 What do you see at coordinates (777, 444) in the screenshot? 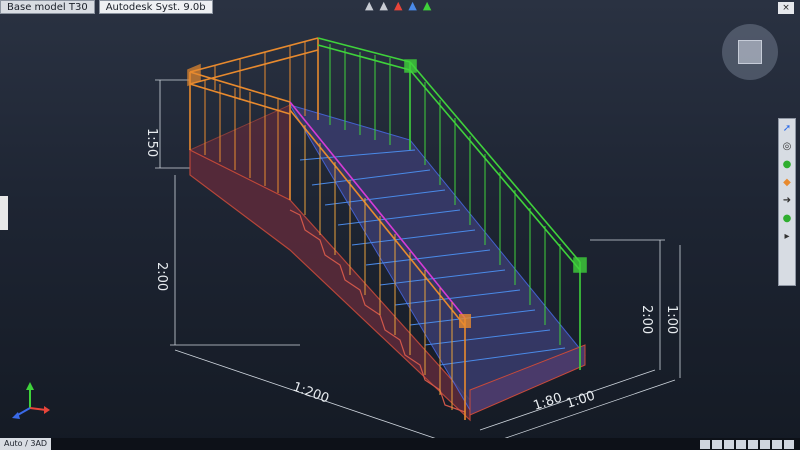
I see `lineweight-toggle-icon` at bounding box center [777, 444].